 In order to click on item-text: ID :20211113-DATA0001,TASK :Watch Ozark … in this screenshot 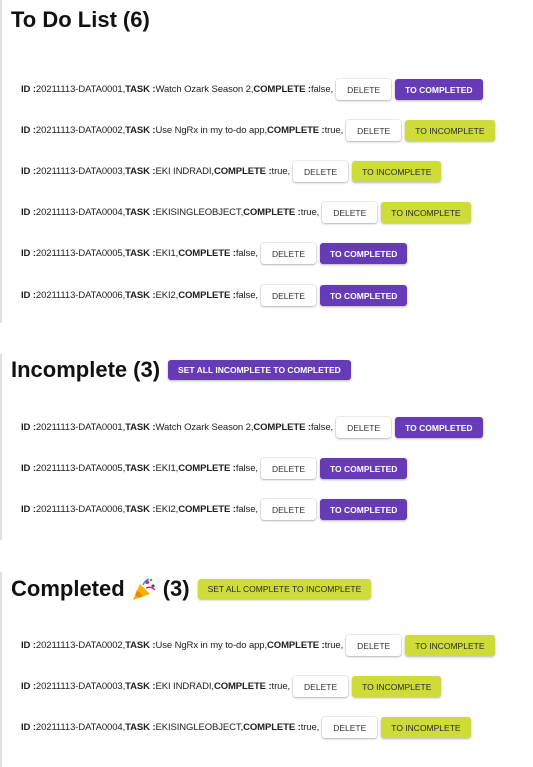, I will do `click(177, 427)`.